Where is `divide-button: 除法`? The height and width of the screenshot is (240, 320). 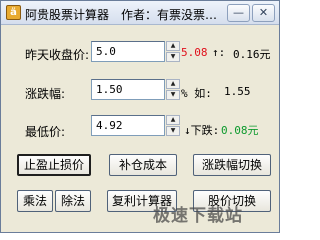 divide-button: 除法 is located at coordinates (73, 201).